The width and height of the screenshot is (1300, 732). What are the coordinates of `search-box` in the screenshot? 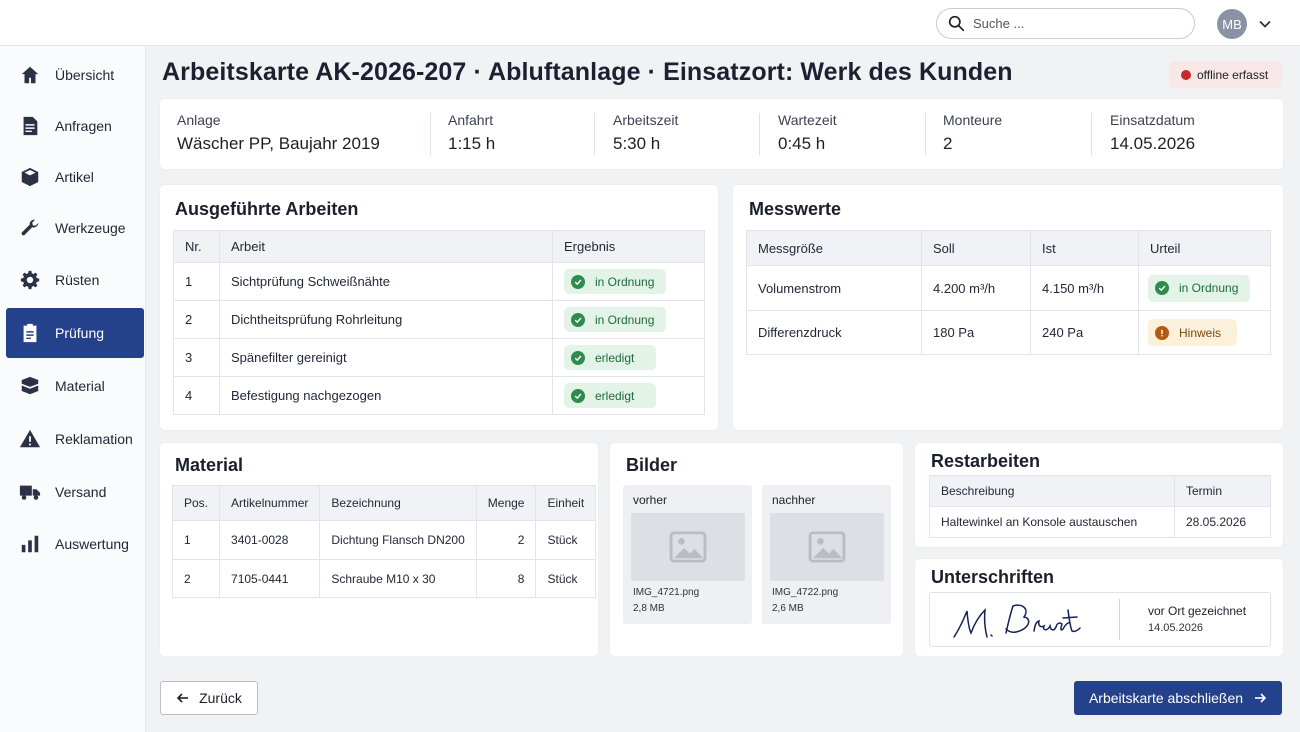 It's located at (1065, 23).